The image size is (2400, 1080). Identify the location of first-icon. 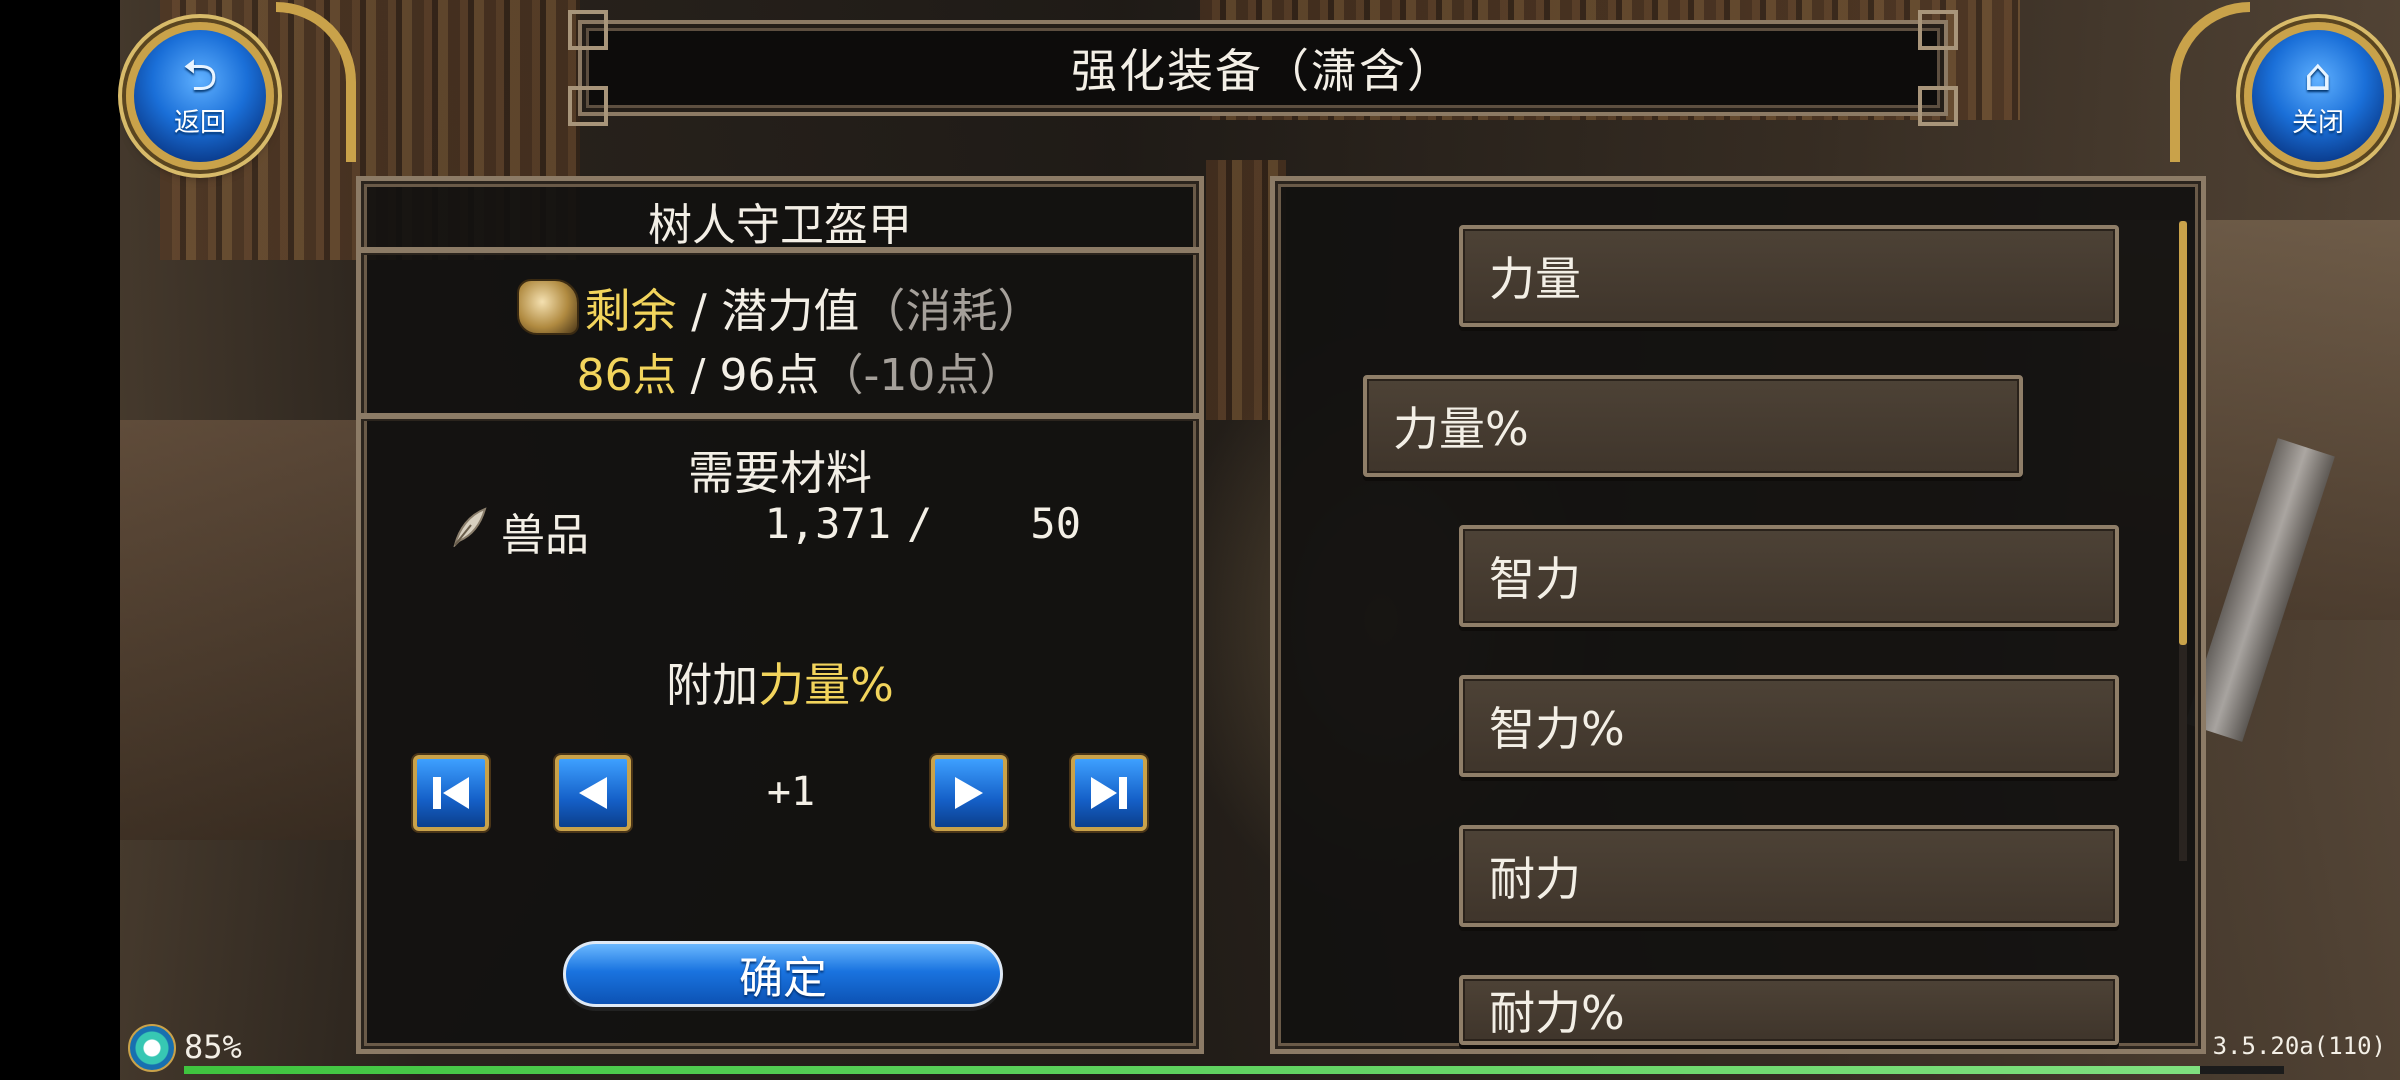
(451, 793).